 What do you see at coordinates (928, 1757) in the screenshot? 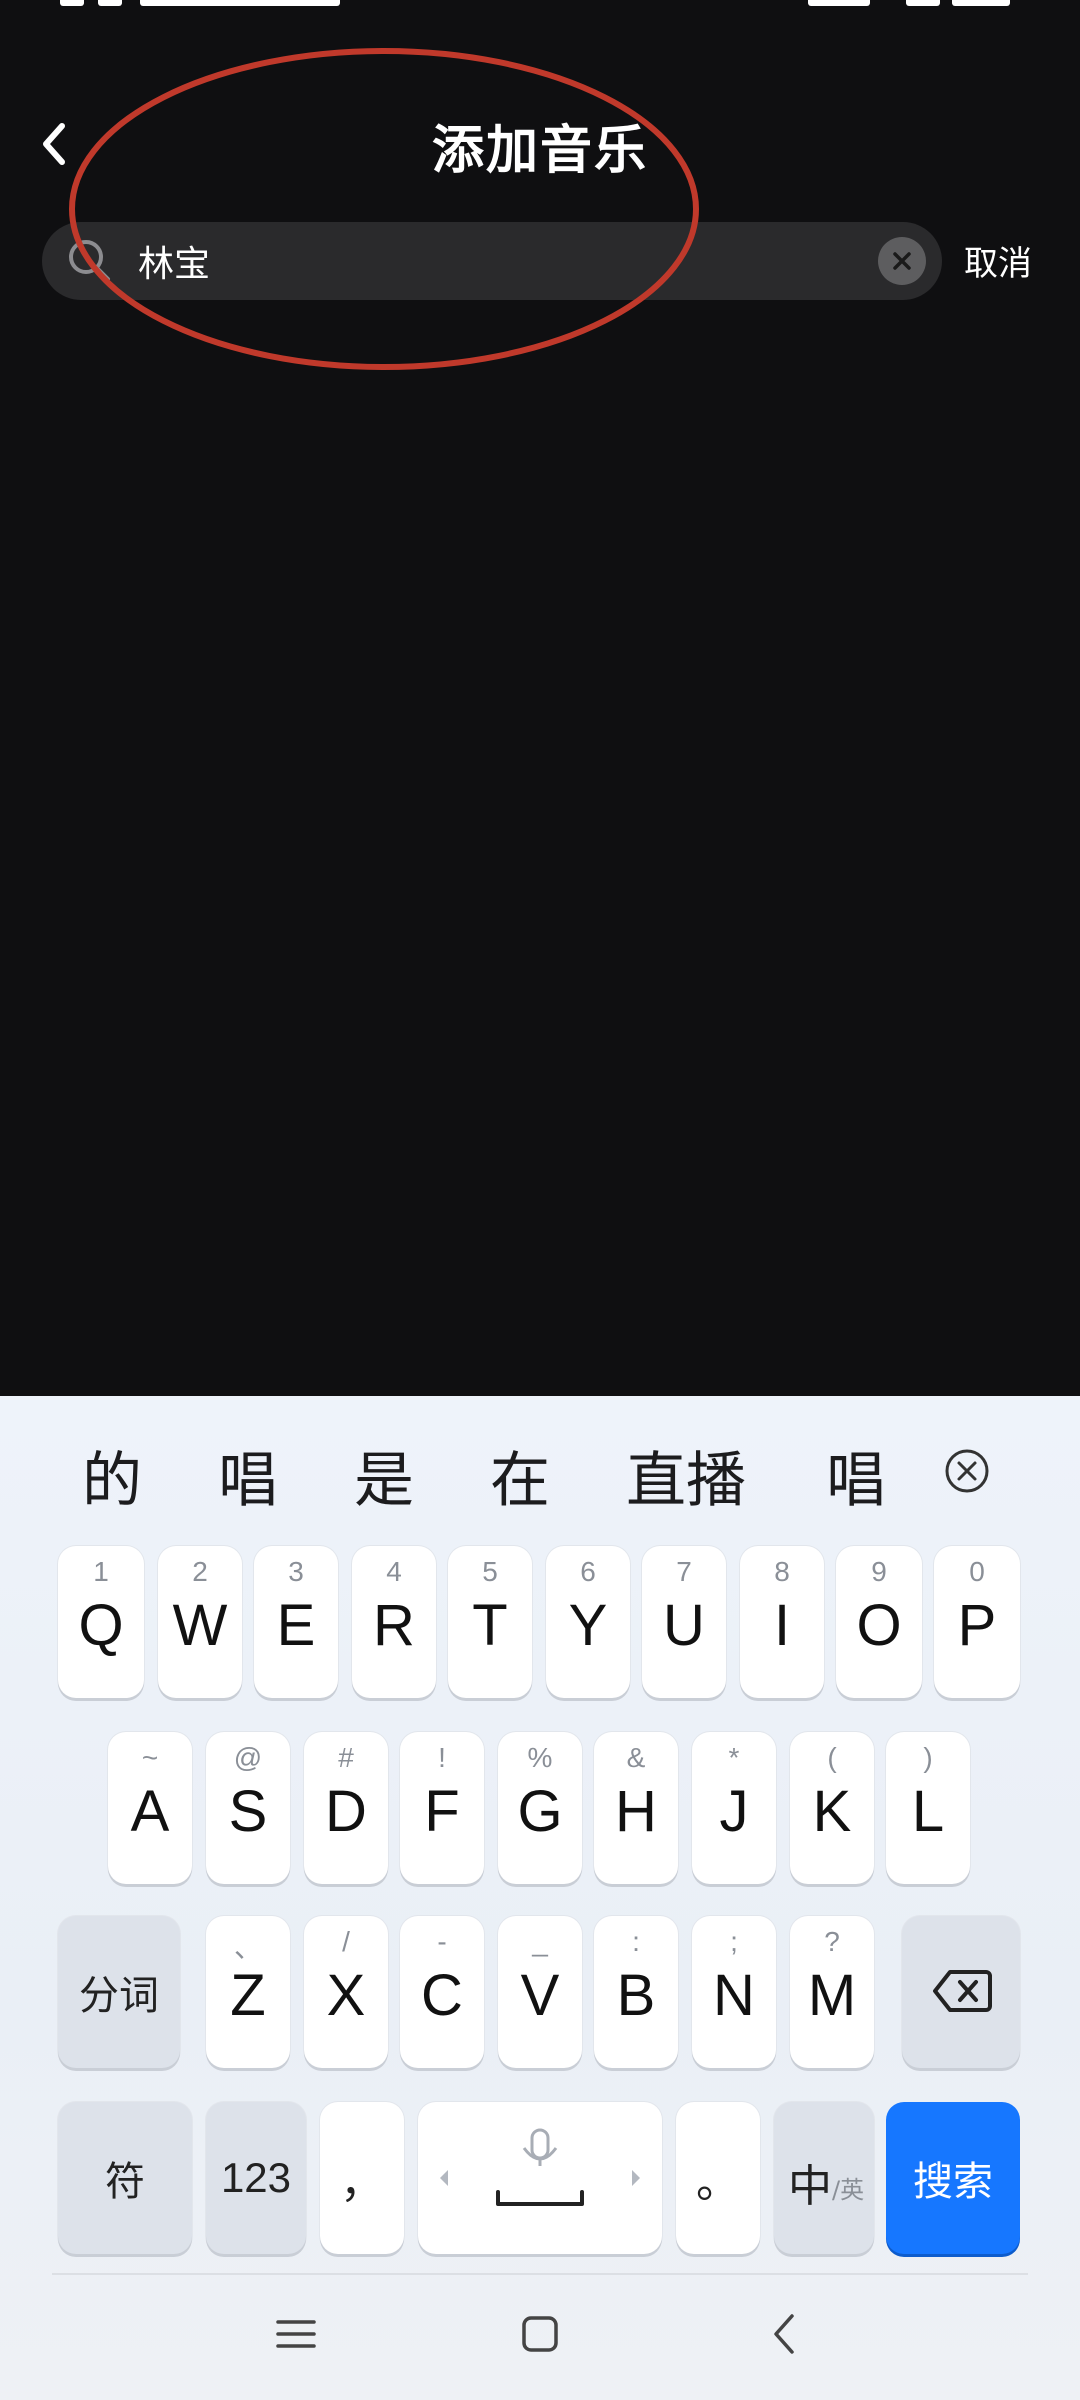
I see `key-secondary: )` at bounding box center [928, 1757].